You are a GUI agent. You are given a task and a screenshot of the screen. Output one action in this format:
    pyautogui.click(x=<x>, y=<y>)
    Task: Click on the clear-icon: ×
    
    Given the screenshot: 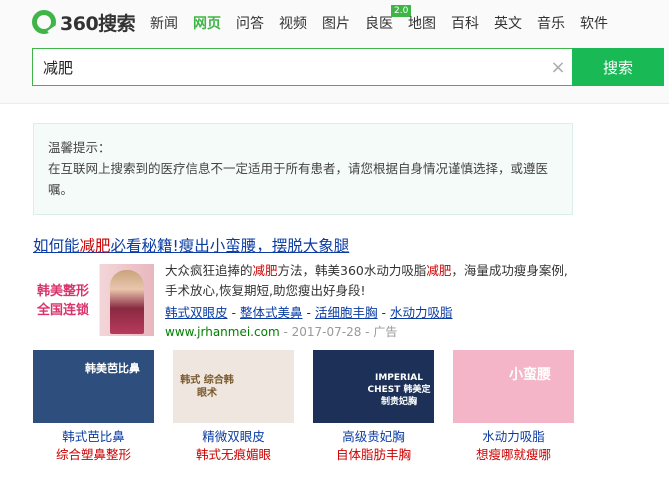 What is the action you would take?
    pyautogui.click(x=558, y=67)
    